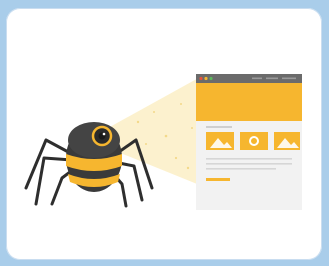  I want to click on window-dot-red, so click(201, 78).